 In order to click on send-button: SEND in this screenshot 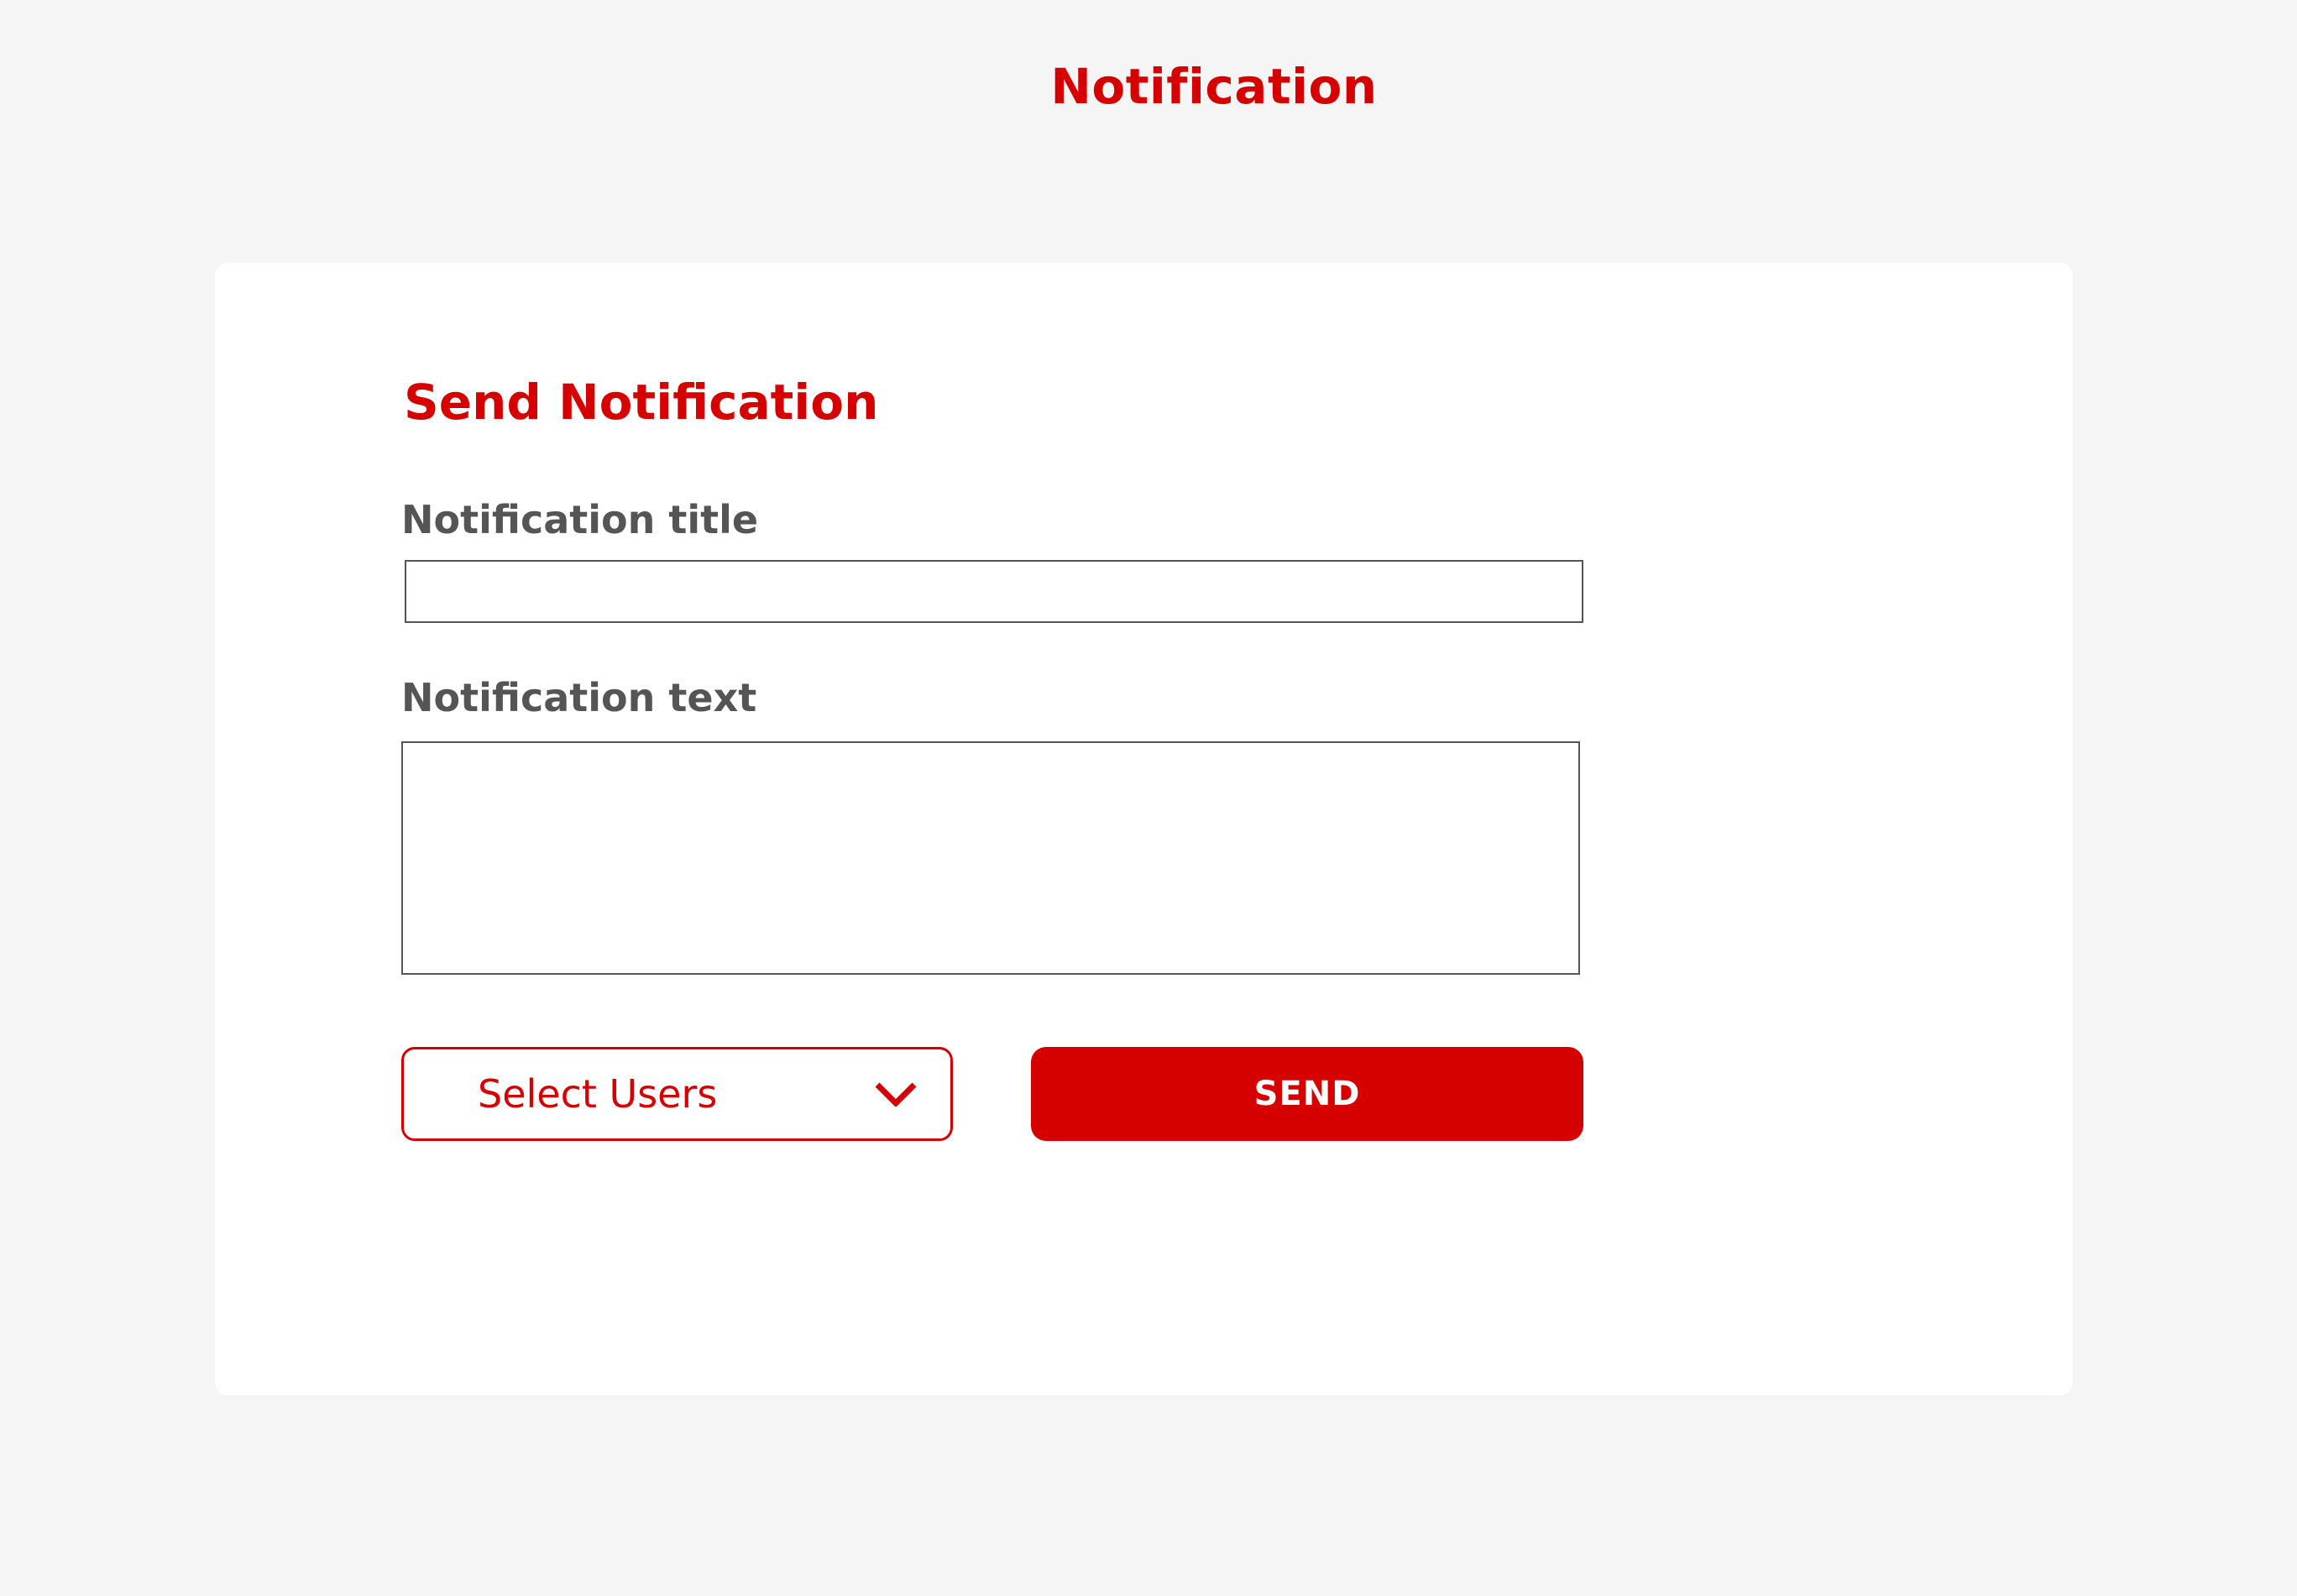, I will do `click(1307, 1094)`.